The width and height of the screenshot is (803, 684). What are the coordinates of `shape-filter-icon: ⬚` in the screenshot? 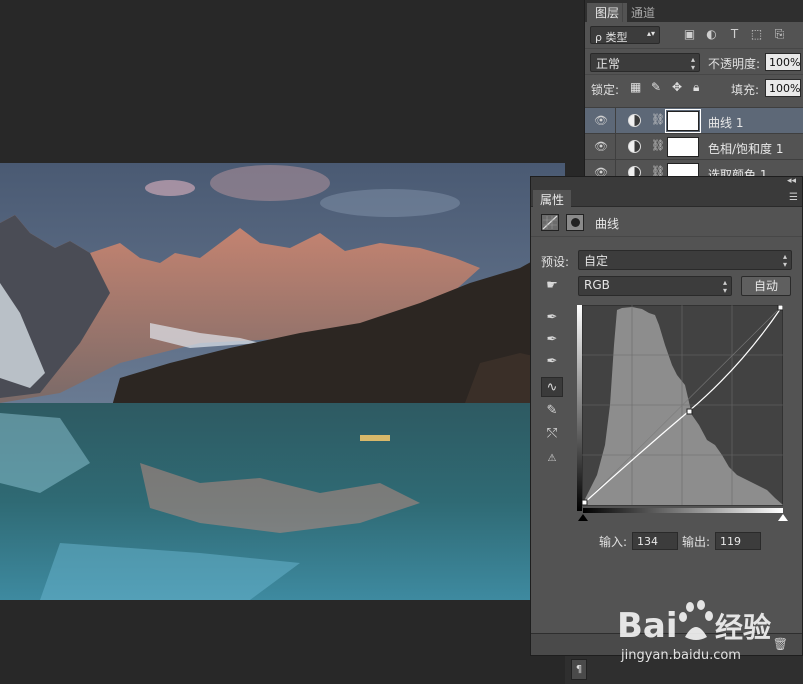 It's located at (756, 34).